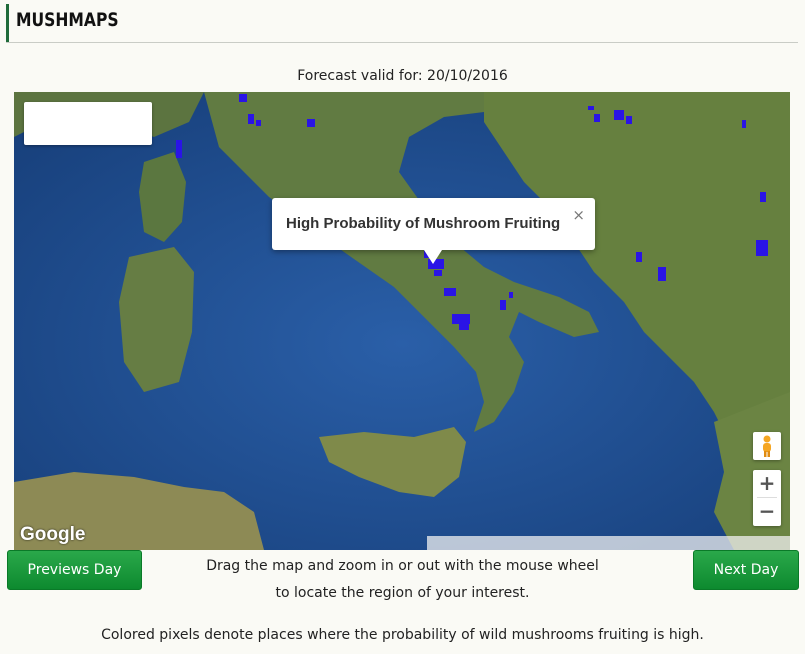 Image resolution: width=805 pixels, height=654 pixels. I want to click on hint-line-2: to locate the region of your interest., so click(402, 593).